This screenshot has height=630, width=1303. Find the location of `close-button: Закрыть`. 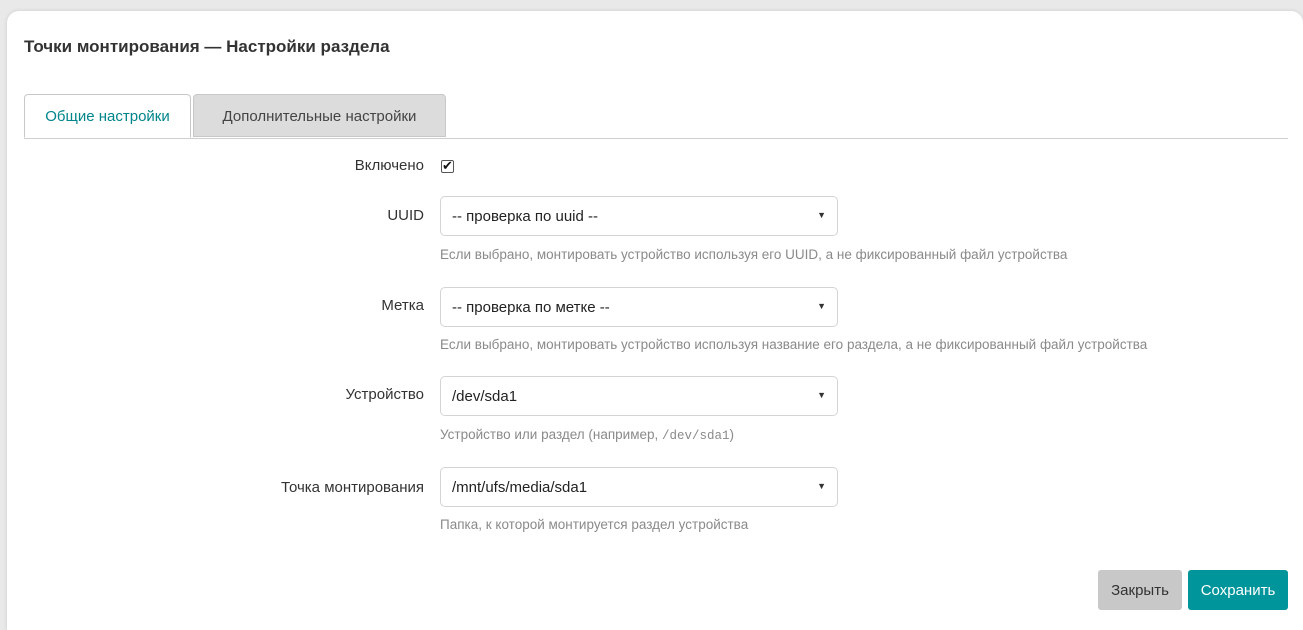

close-button: Закрыть is located at coordinates (1140, 590).